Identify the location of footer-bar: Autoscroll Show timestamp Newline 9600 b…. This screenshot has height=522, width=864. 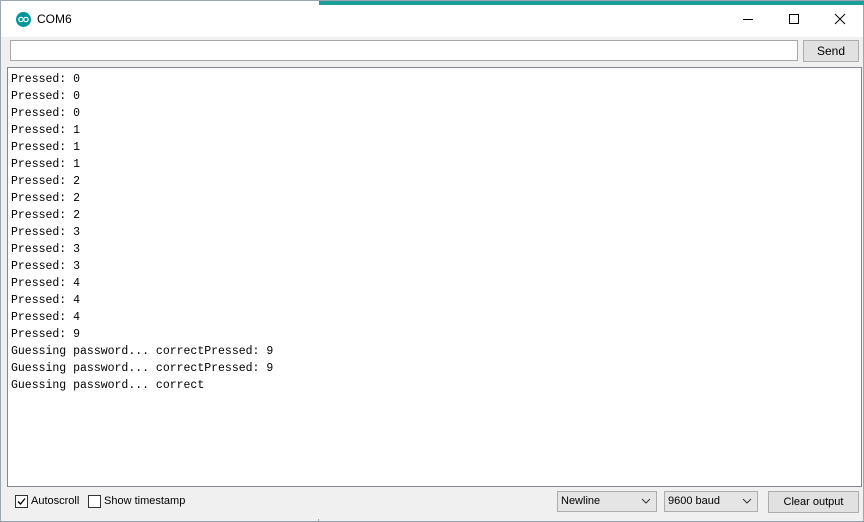
(432, 504).